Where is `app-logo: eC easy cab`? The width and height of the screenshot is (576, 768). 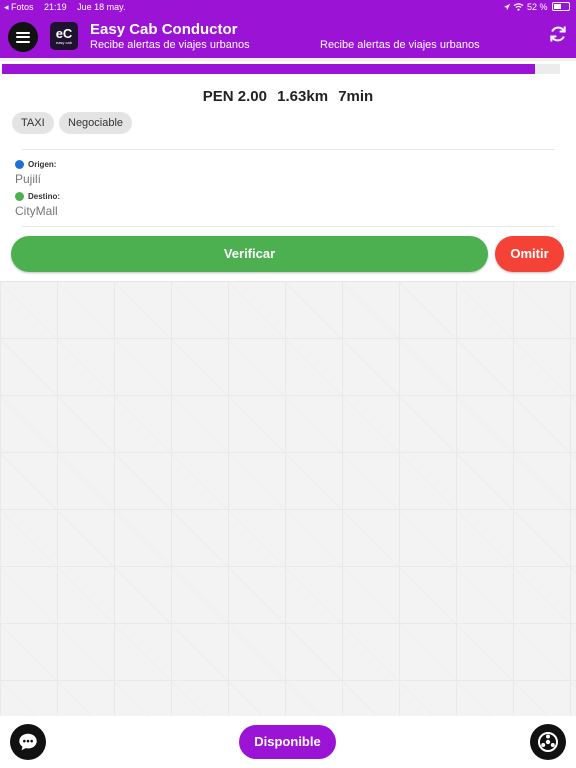 app-logo: eC easy cab is located at coordinates (64, 36).